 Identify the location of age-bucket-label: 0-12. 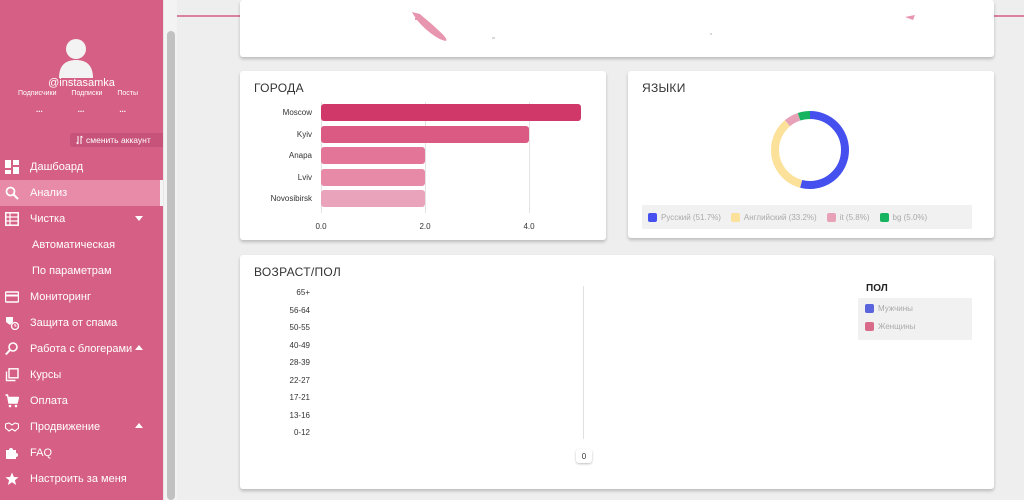
(301, 432).